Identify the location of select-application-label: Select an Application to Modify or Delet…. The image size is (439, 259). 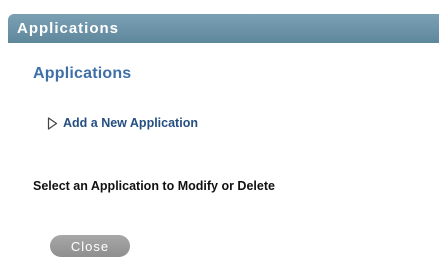
(154, 186).